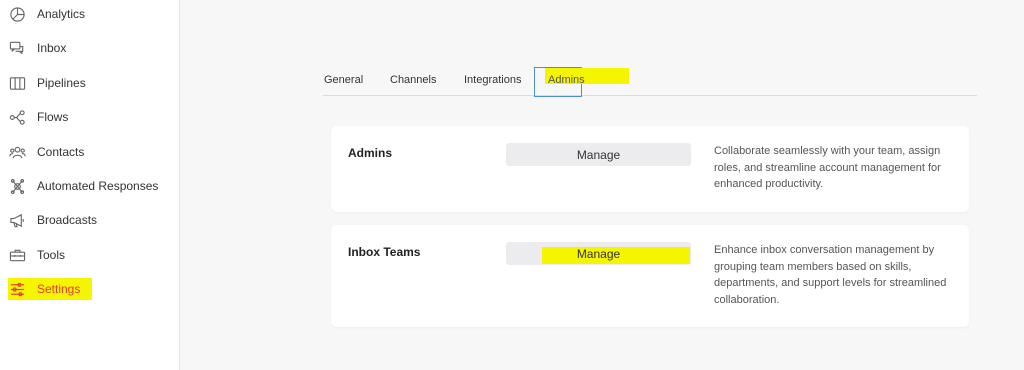 The height and width of the screenshot is (370, 1024). I want to click on automation-icon, so click(17, 186).